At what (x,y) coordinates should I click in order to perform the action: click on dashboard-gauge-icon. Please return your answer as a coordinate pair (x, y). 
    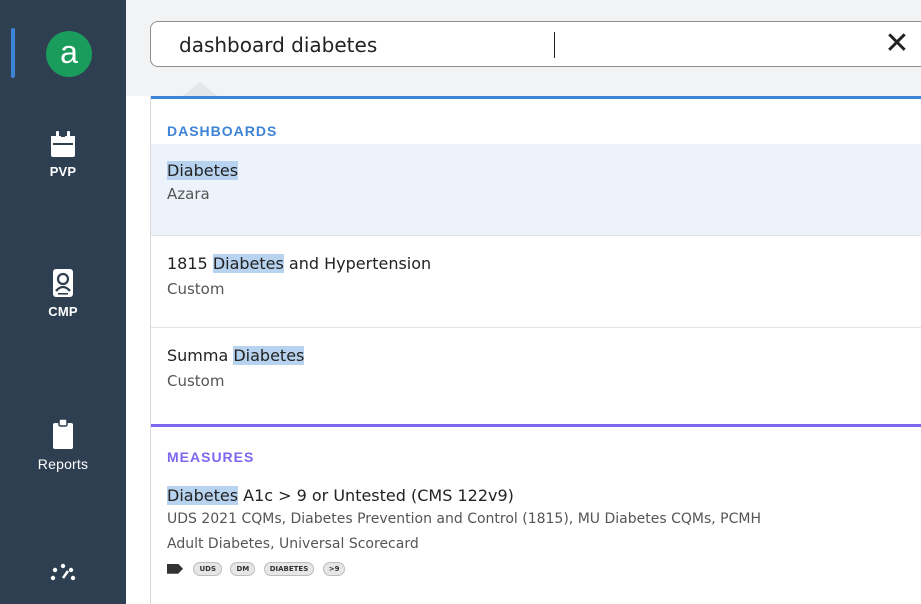
    Looking at the image, I should click on (63, 572).